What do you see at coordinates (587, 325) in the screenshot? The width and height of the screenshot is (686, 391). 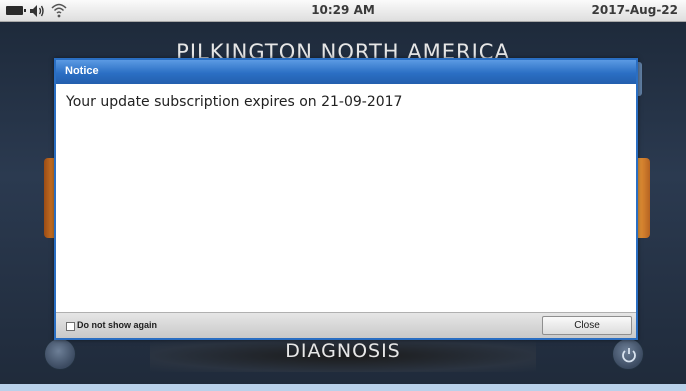 I see `close-button: Close` at bounding box center [587, 325].